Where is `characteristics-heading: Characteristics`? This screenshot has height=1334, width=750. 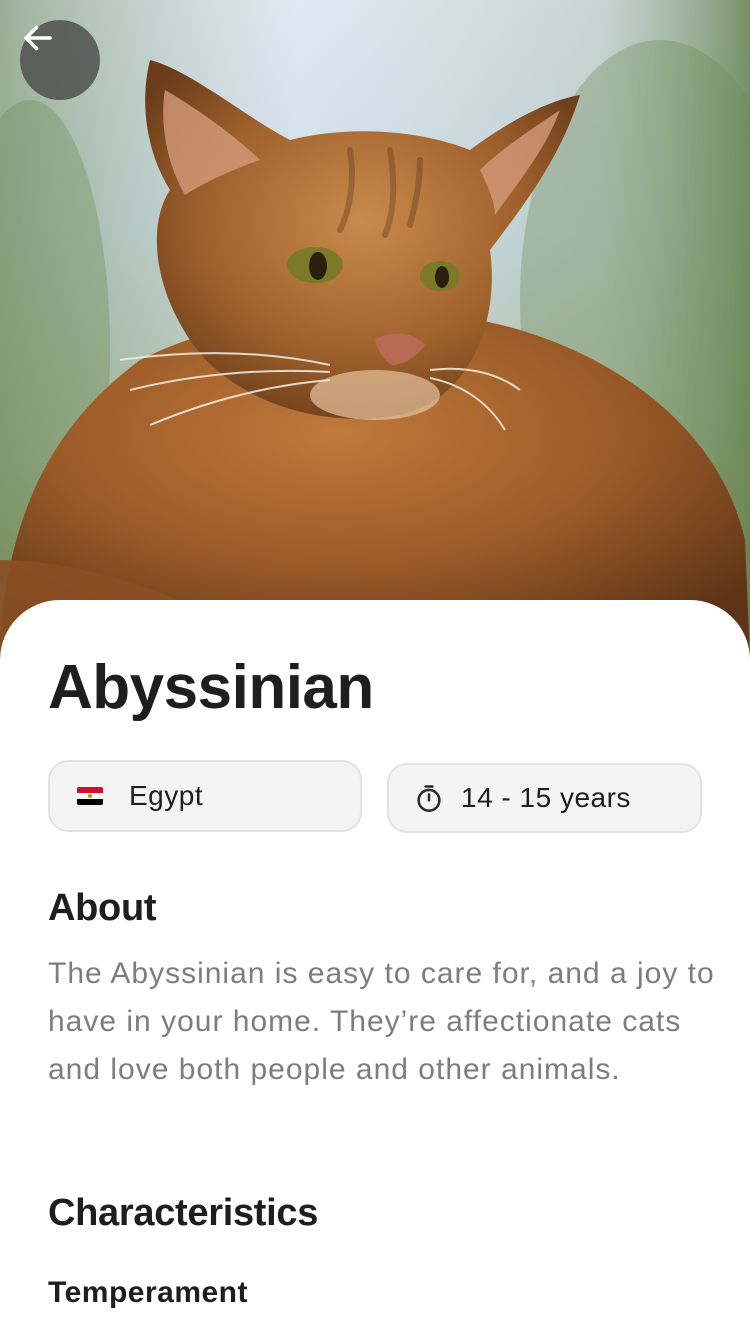
characteristics-heading: Characteristics is located at coordinates (183, 1213).